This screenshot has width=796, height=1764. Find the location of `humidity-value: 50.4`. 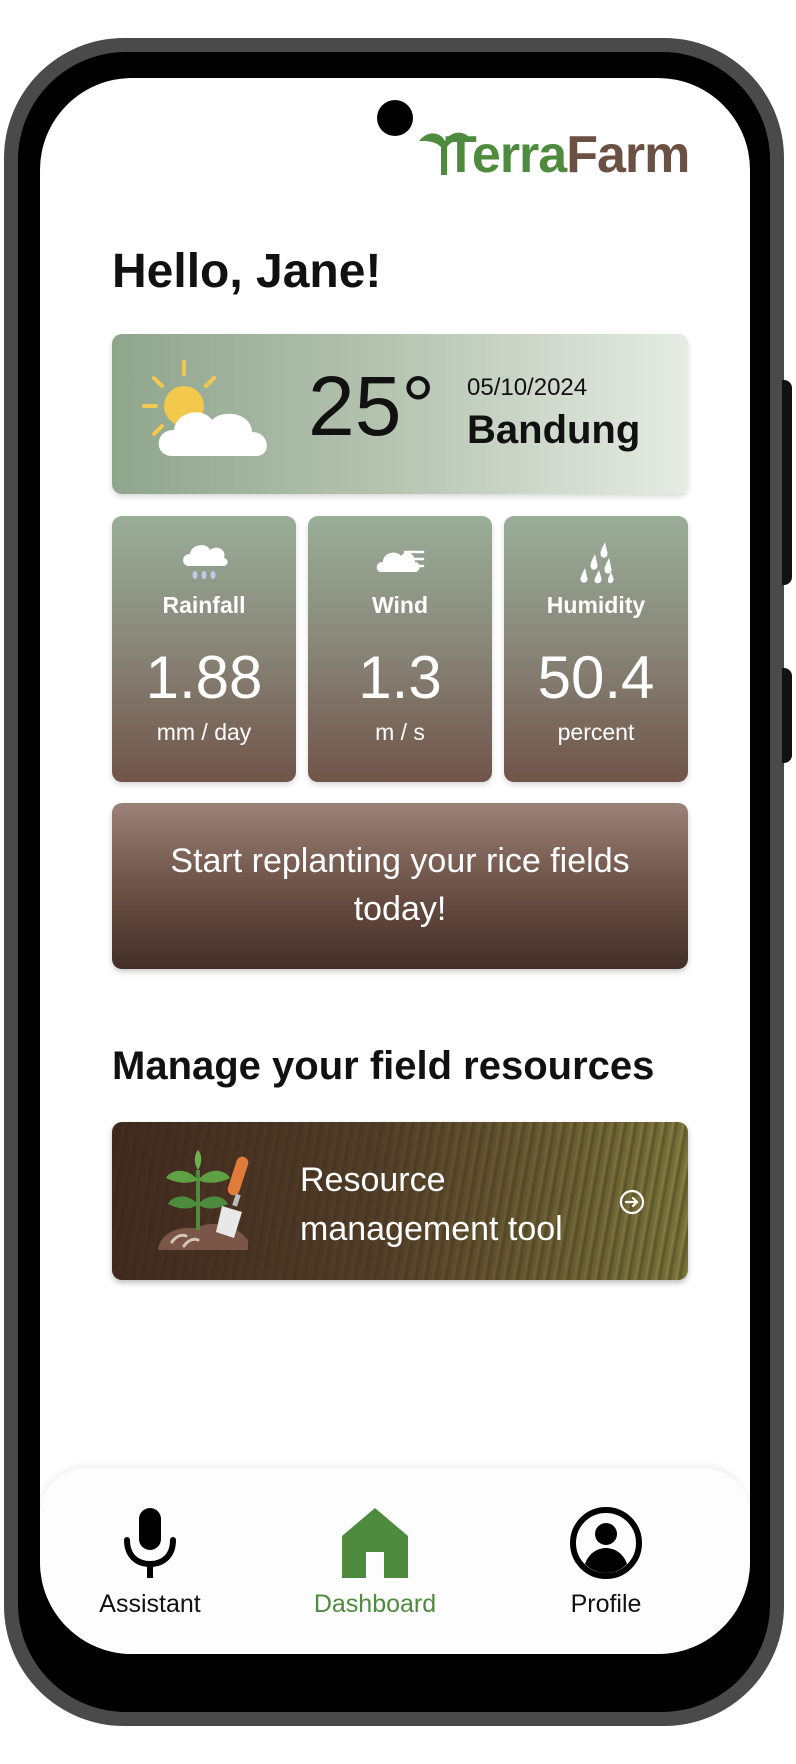

humidity-value: 50.4 is located at coordinates (596, 677).